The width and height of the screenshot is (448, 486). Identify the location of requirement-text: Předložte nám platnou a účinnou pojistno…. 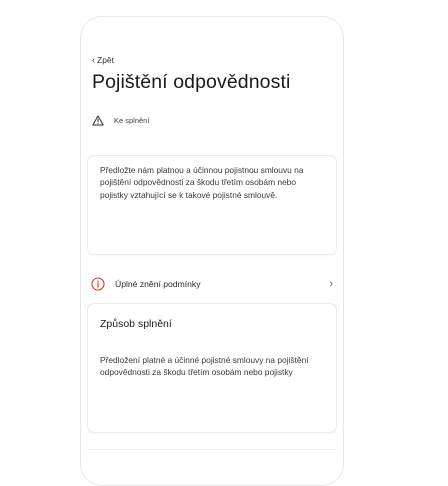
(202, 182).